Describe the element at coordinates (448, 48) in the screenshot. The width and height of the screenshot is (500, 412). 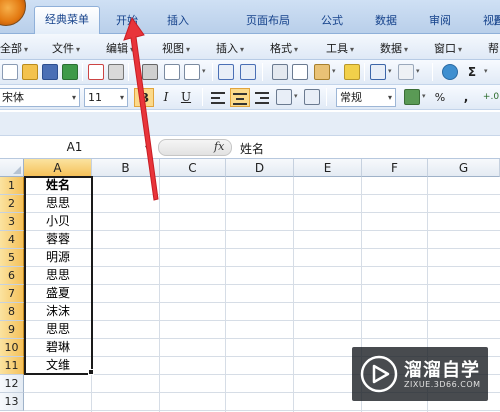
I see `menu-window: 窗口 ▾` at that location.